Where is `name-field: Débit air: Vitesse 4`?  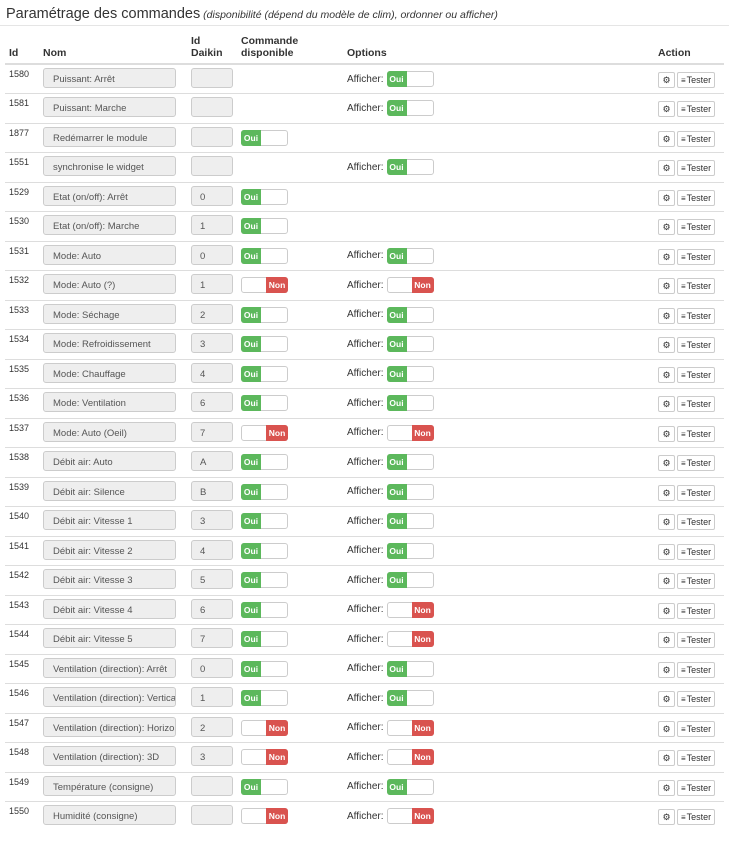 name-field: Débit air: Vitesse 4 is located at coordinates (109, 608).